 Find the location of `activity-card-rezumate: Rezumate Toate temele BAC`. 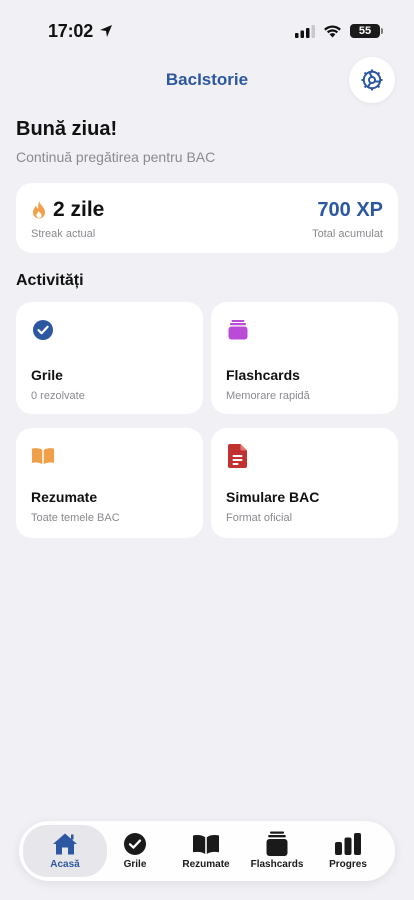

activity-card-rezumate: Rezumate Toate temele BAC is located at coordinates (109, 483).